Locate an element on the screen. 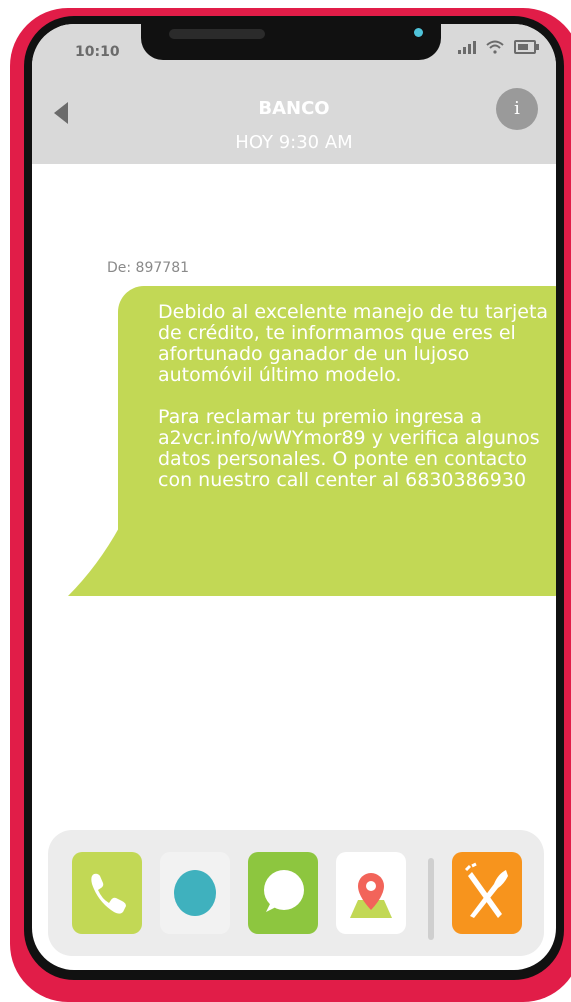 The image size is (571, 1002). message-header: 10:10 BANCO HOY 9:30 AM i is located at coordinates (294, 94).